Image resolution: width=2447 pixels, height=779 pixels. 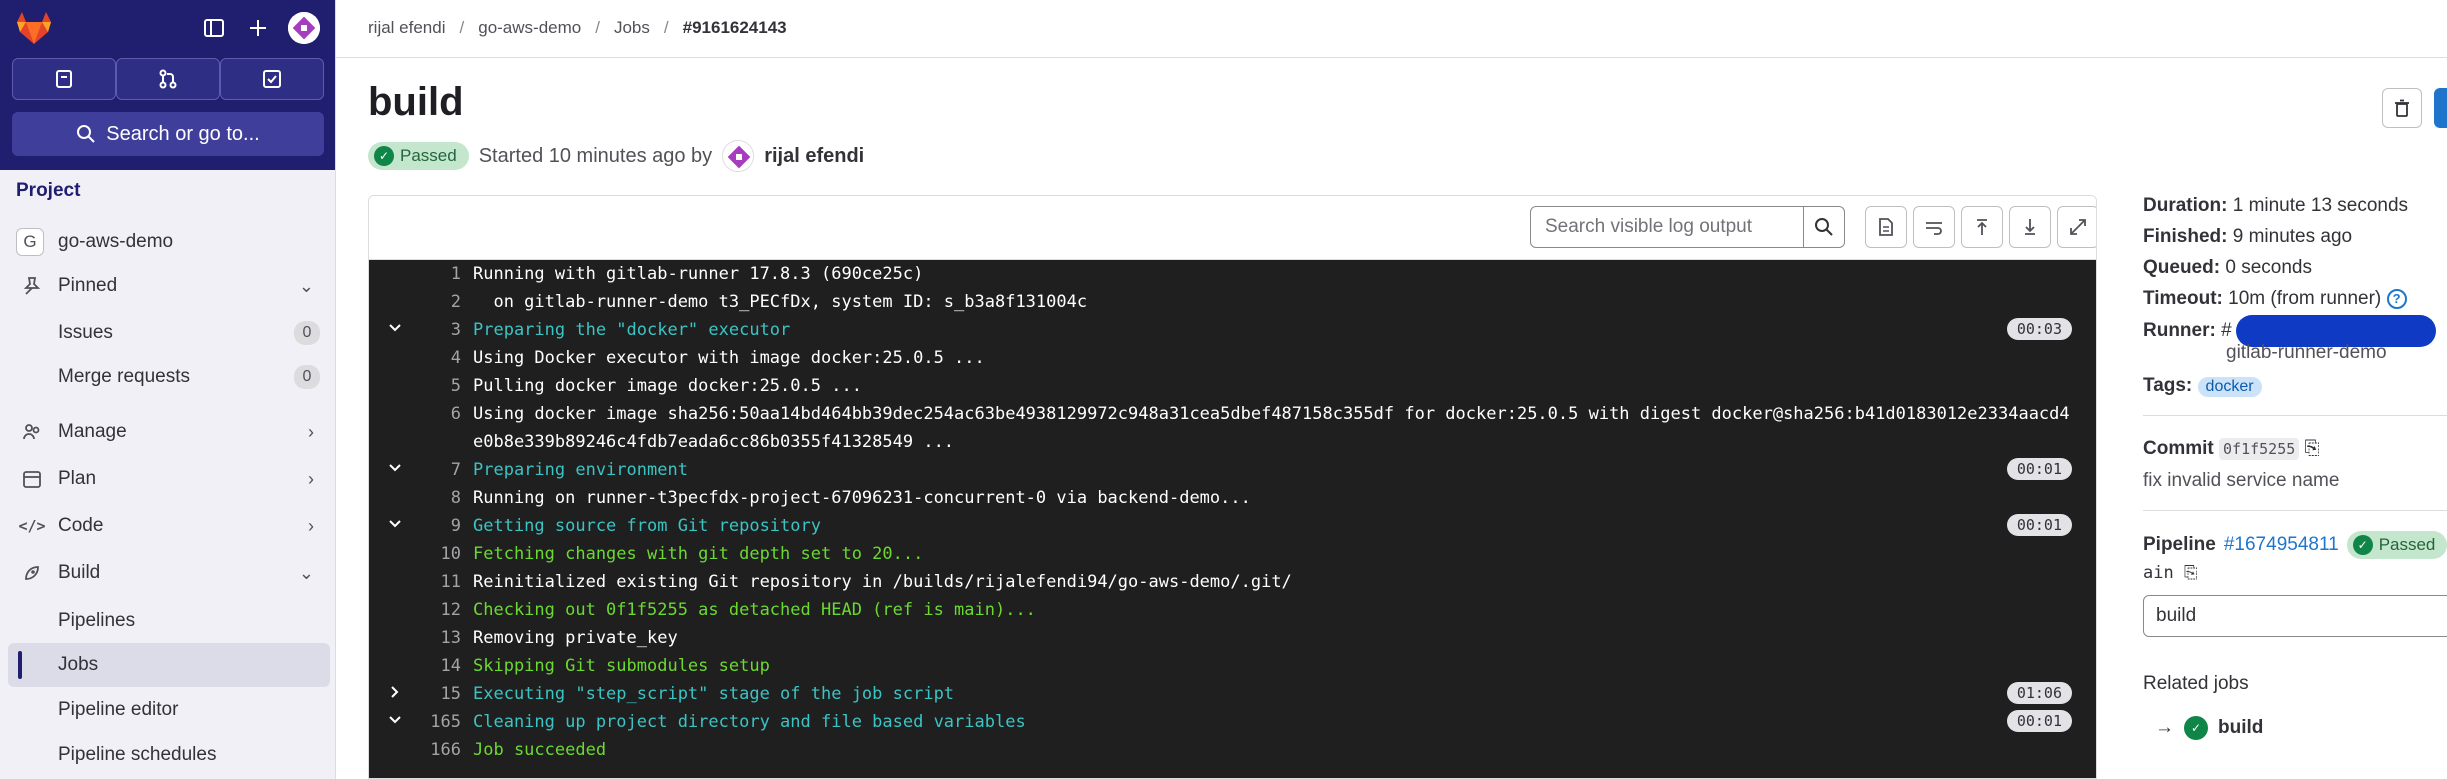 I want to click on log-line-number: 12, so click(x=435, y=610).